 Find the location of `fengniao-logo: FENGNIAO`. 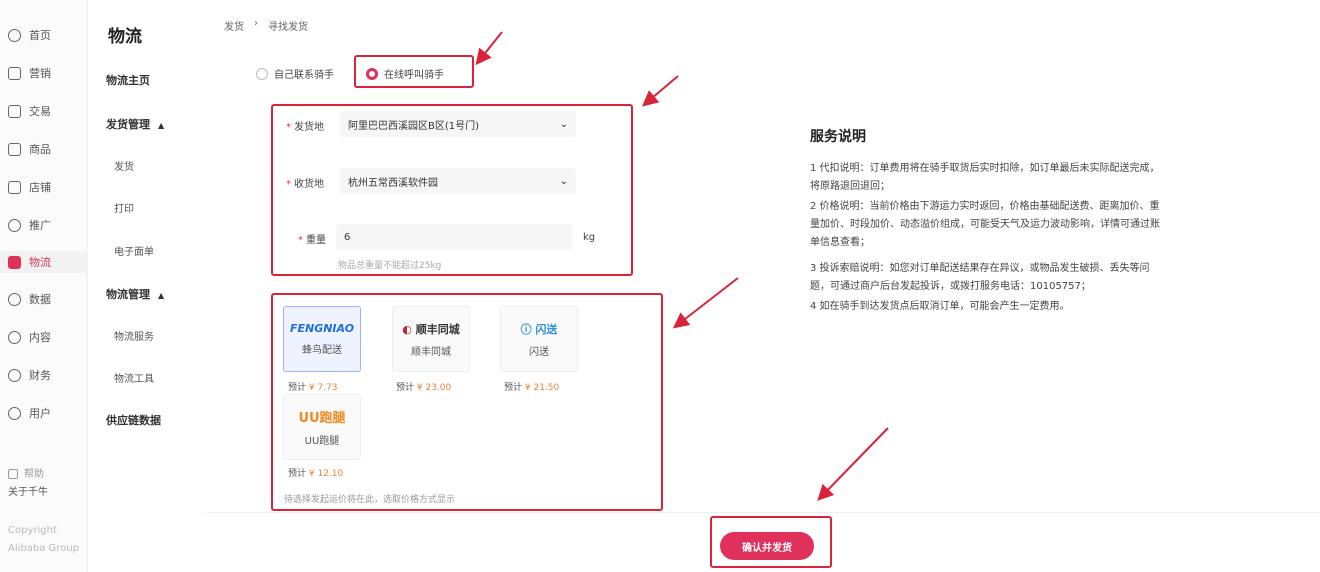

fengniao-logo: FENGNIAO is located at coordinates (322, 328).